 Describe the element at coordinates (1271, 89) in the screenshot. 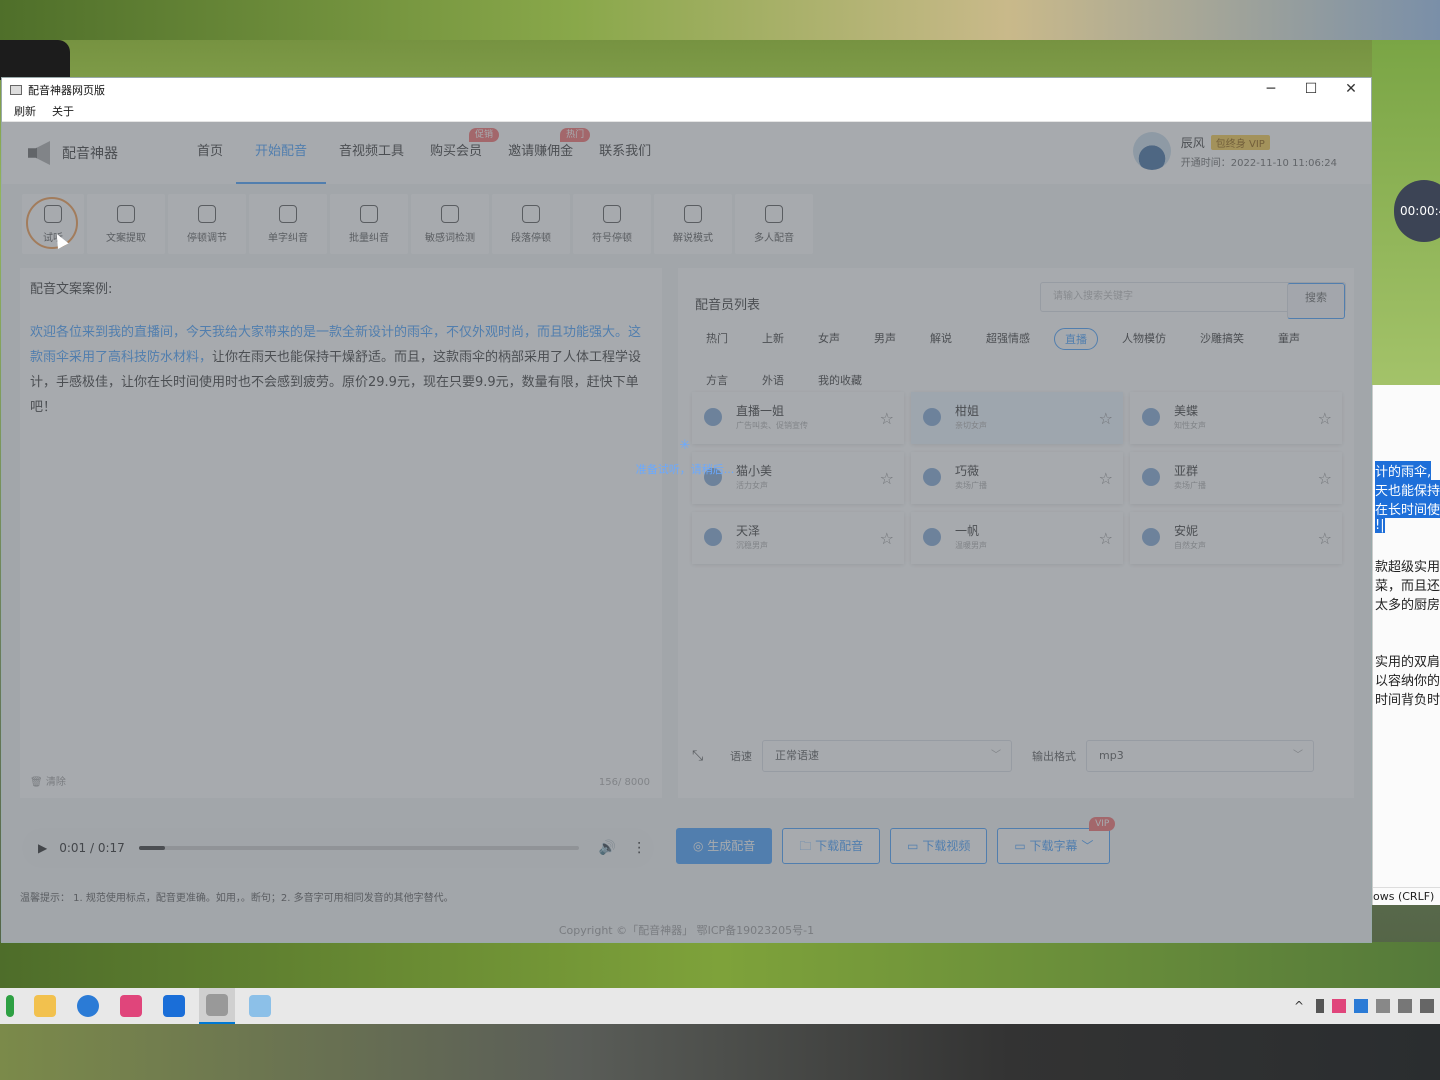

I see `minimize-button: ─` at that location.